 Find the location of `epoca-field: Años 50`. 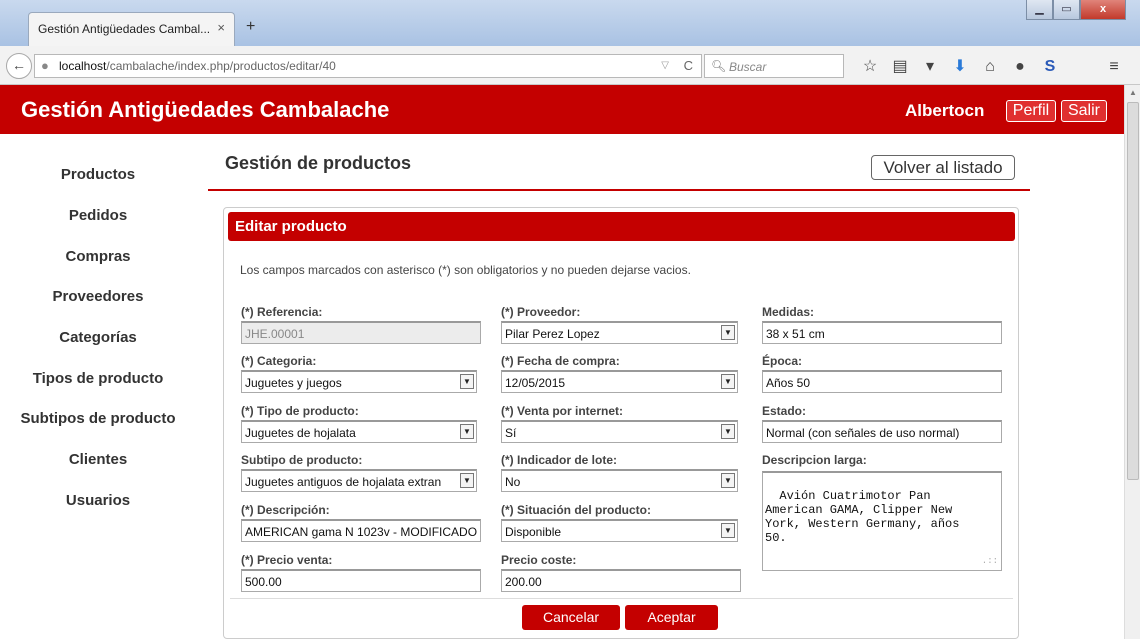

epoca-field: Años 50 is located at coordinates (882, 381).